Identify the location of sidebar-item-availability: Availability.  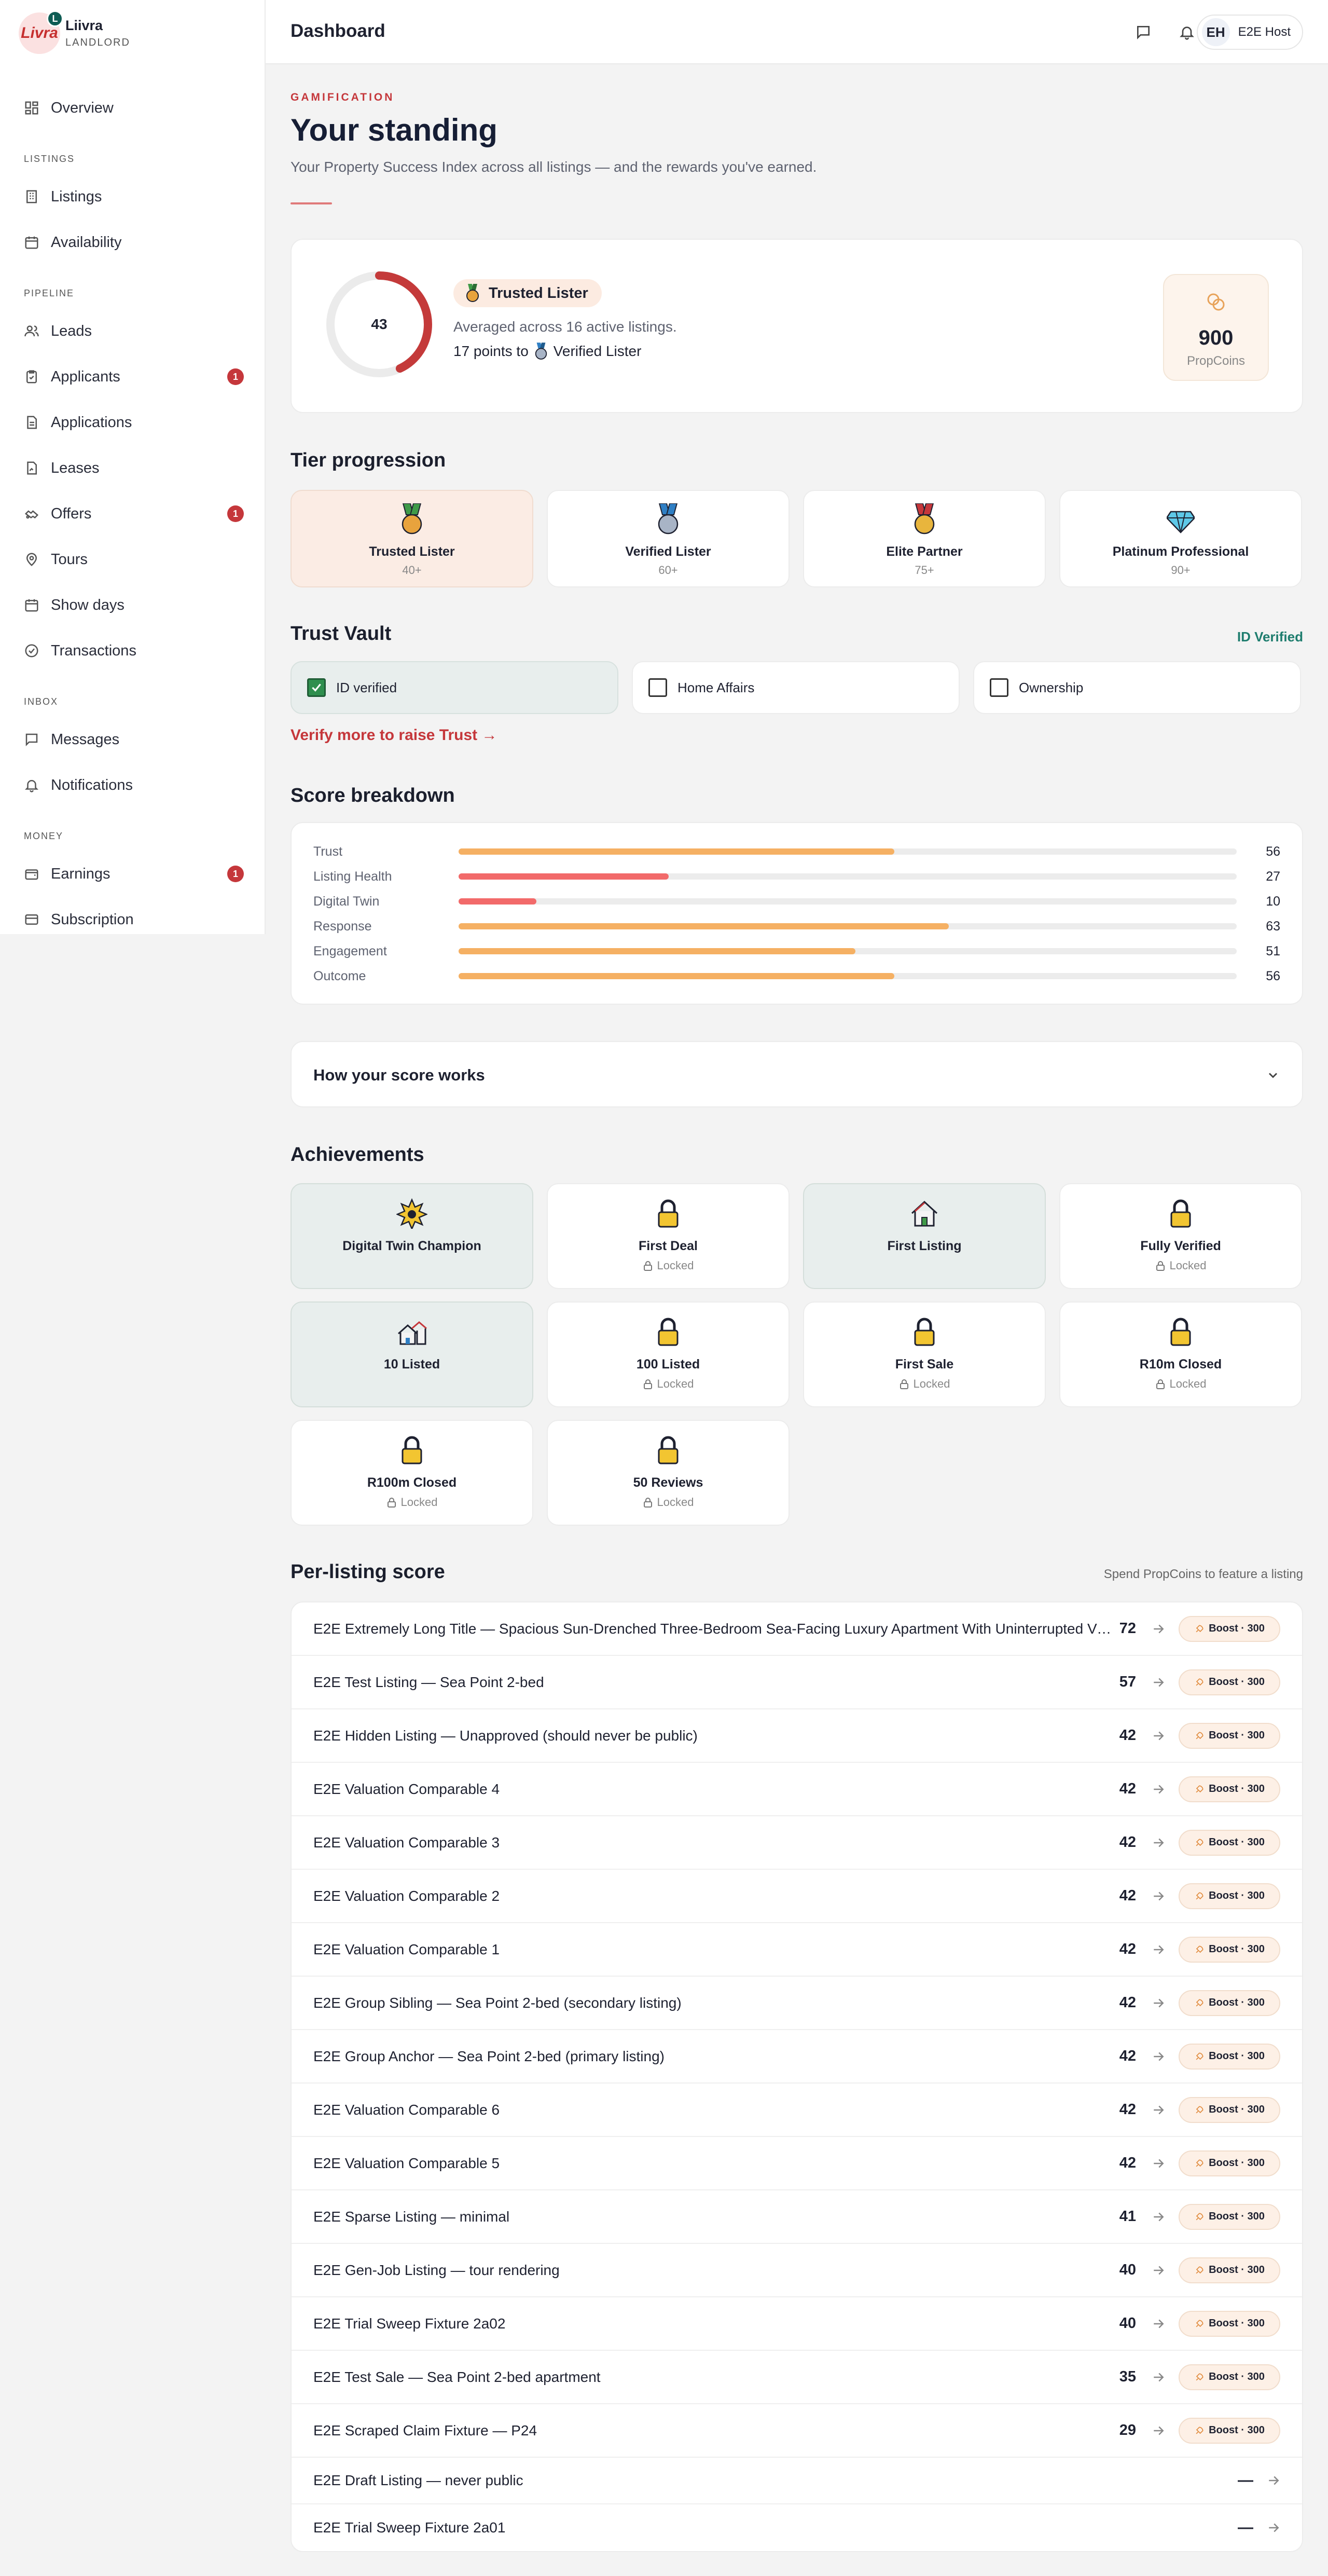
(134, 242).